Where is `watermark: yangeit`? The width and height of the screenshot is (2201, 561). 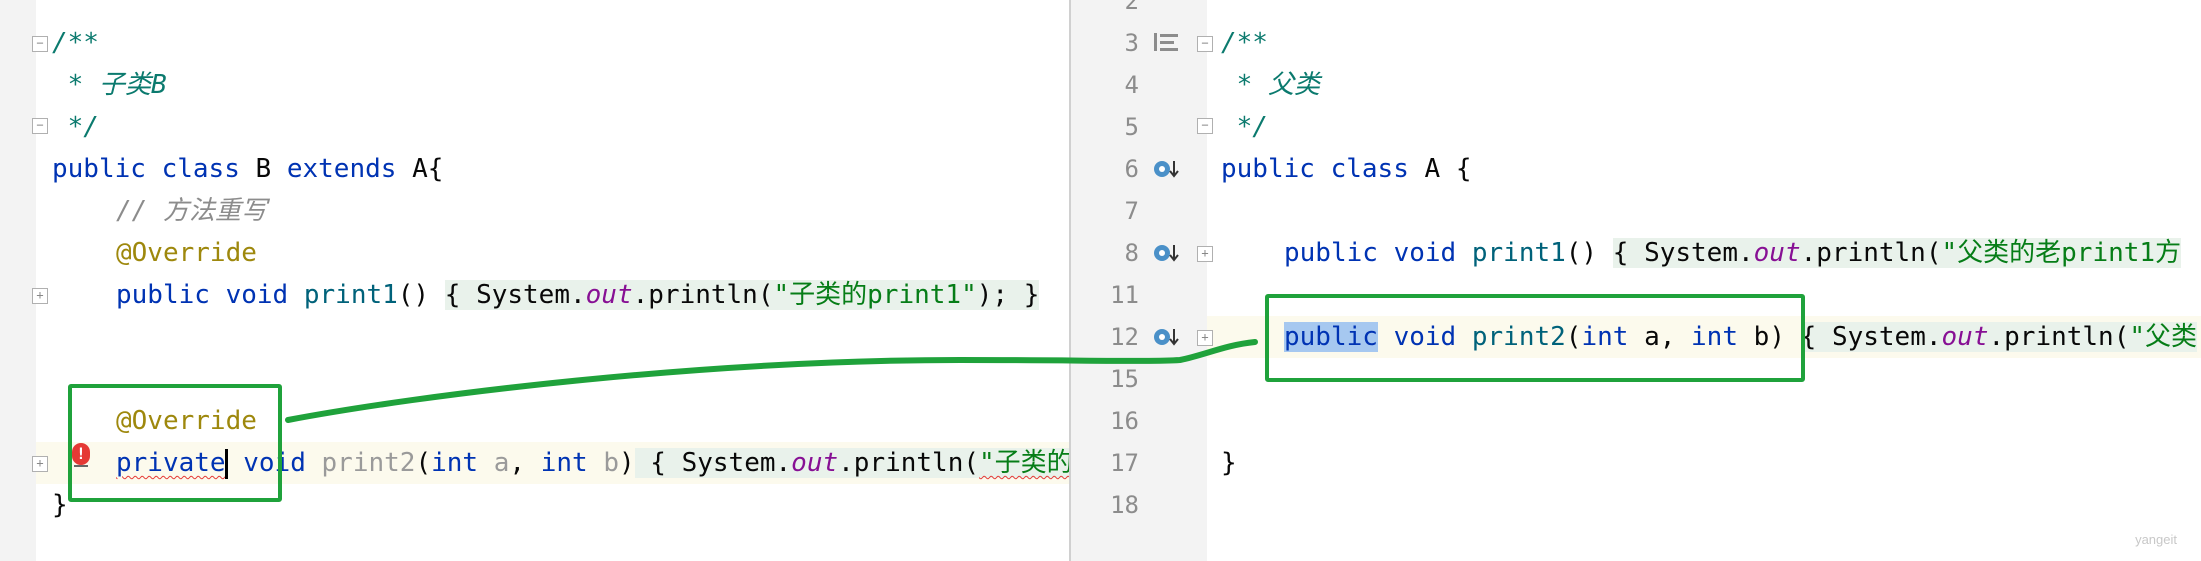
watermark: yangeit is located at coordinates (2156, 539).